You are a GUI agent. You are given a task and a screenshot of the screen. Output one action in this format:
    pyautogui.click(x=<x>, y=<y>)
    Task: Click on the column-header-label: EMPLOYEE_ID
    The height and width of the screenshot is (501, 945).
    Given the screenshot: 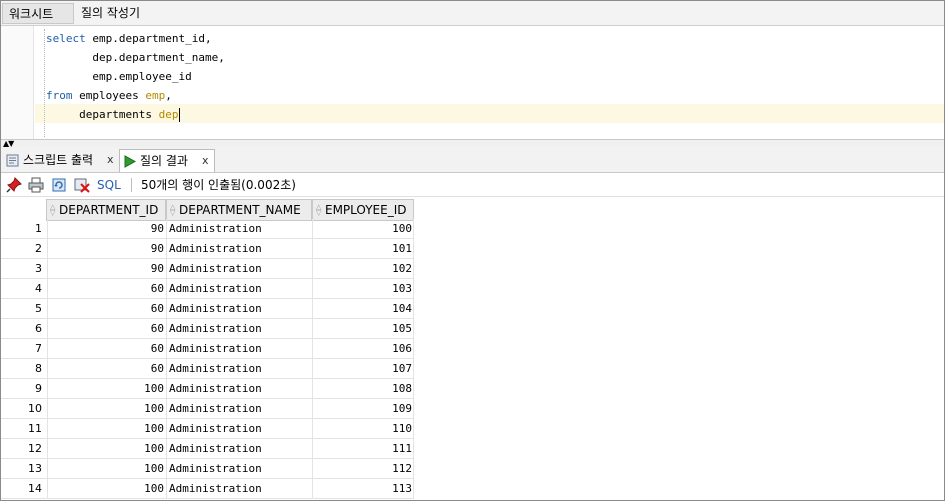 What is the action you would take?
    pyautogui.click(x=366, y=210)
    